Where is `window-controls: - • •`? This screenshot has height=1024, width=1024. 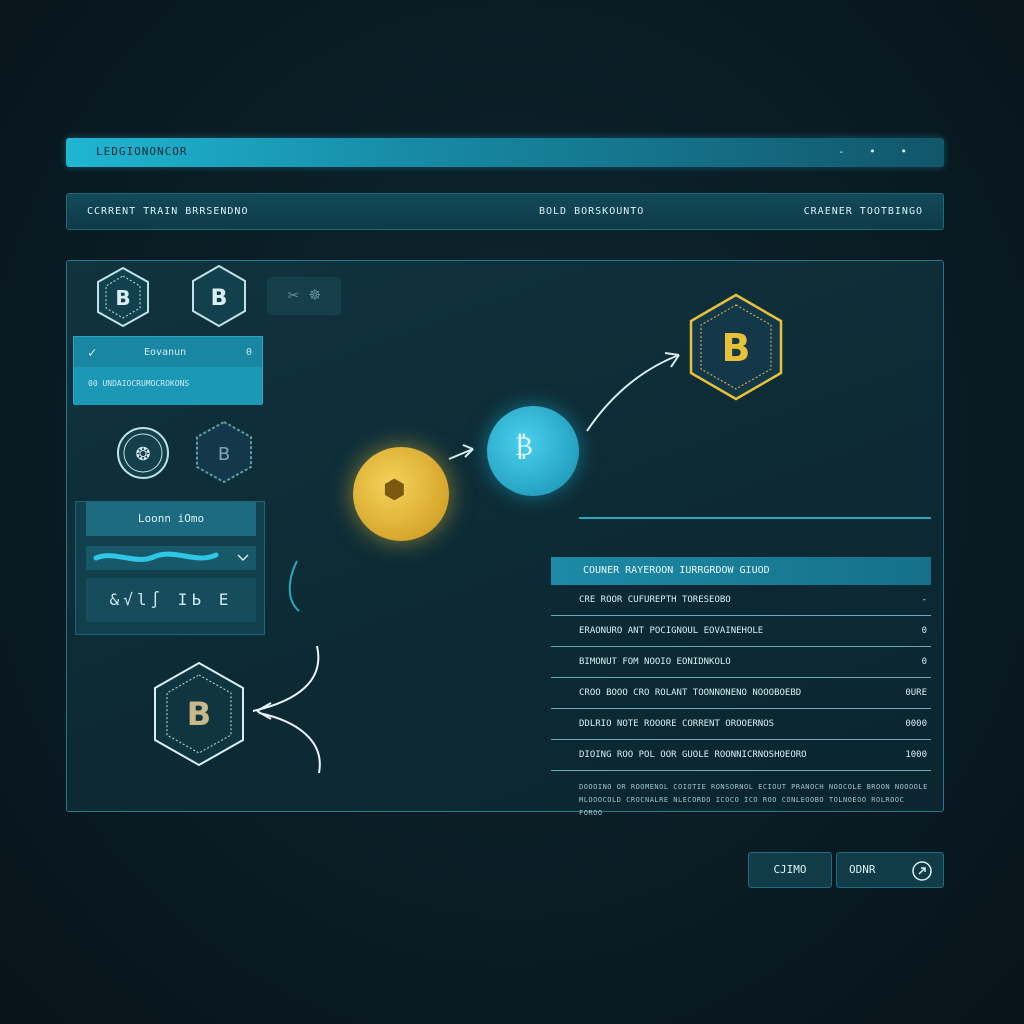 window-controls: - • • is located at coordinates (877, 151).